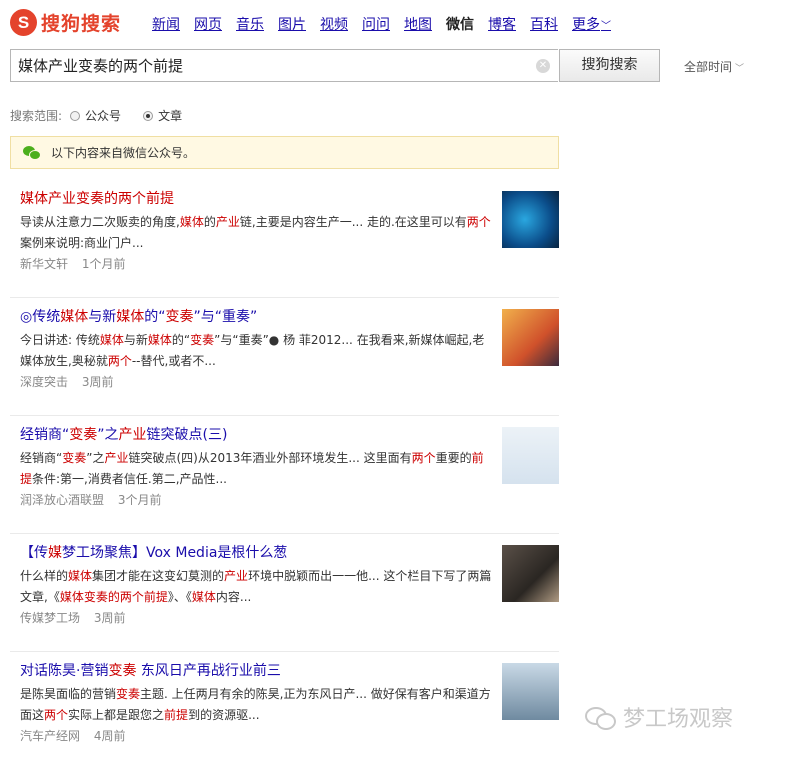 Image resolution: width=787 pixels, height=770 pixels. I want to click on result-meta: 深度突击 3周前, so click(66, 381).